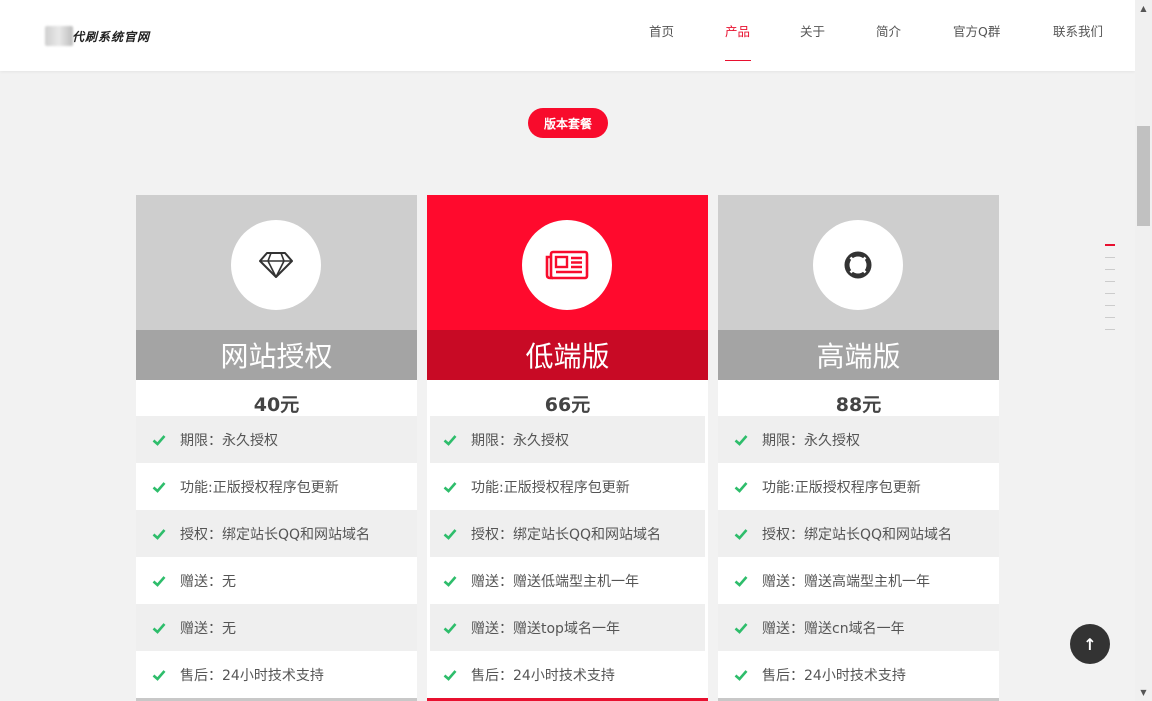 Image resolution: width=1152 pixels, height=701 pixels. I want to click on feature-item: 赠送：赠送低端型主机一年, so click(567, 580).